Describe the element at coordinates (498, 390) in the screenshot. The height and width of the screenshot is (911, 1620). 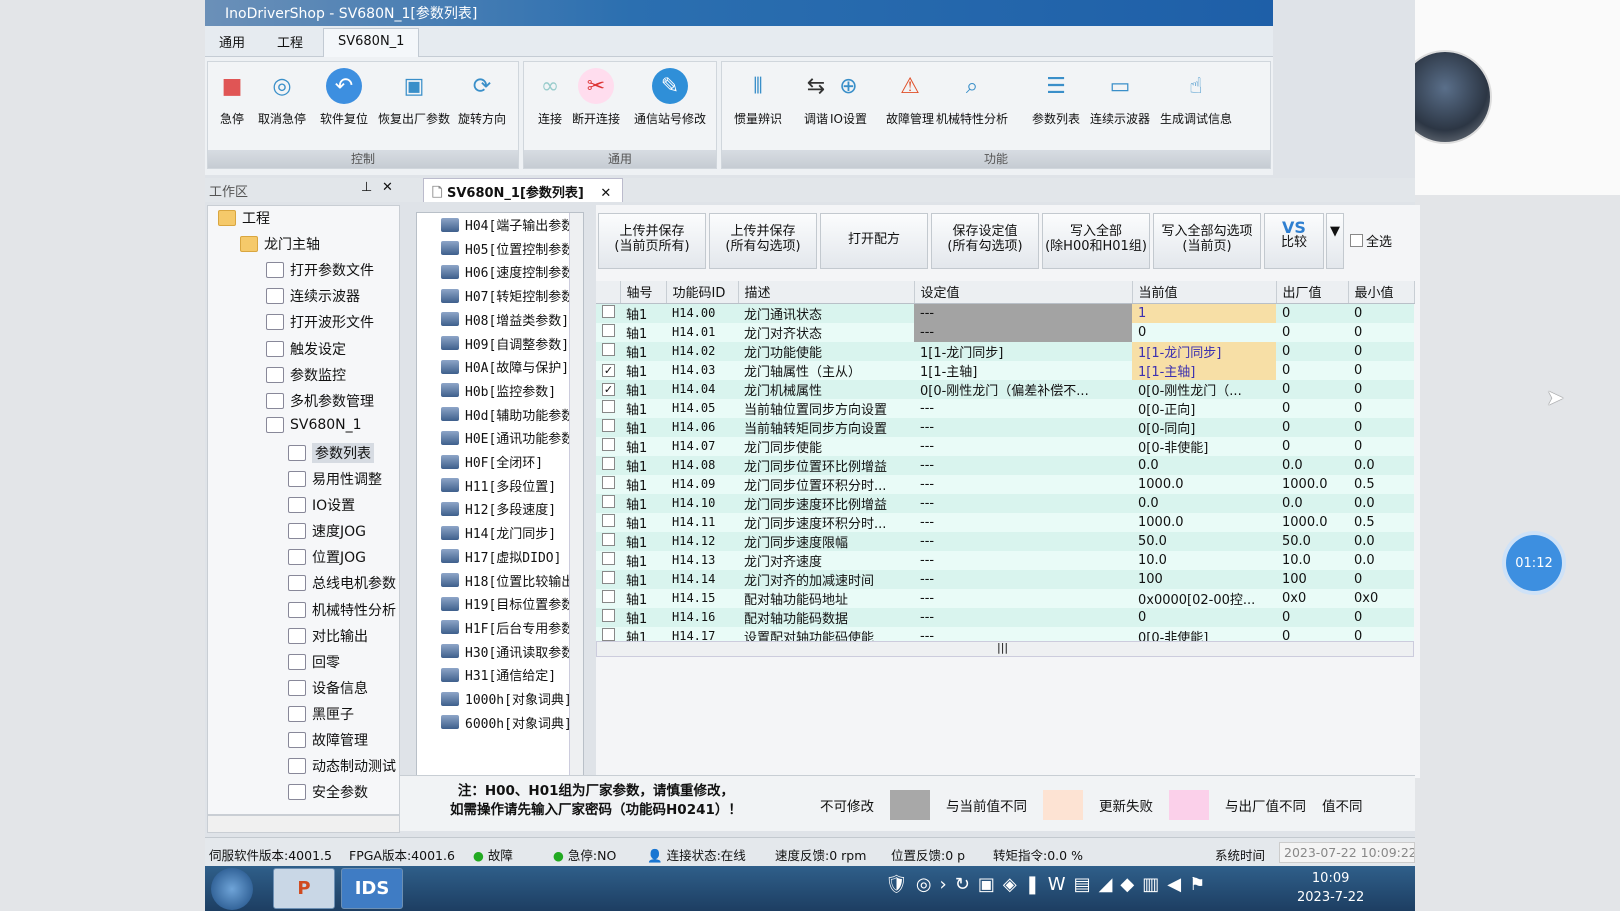
I see `param-group-item: H0b[监控参数]` at that location.